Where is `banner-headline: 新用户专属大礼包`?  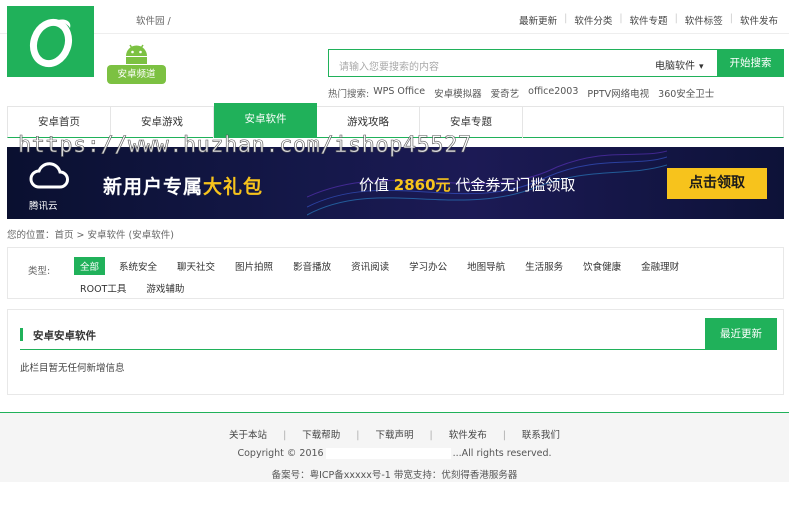
banner-headline: 新用户专属大礼包 is located at coordinates (183, 185).